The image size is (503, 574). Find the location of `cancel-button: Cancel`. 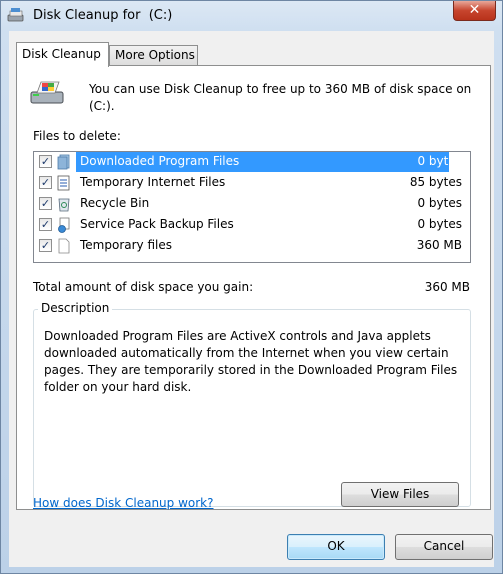

cancel-button: Cancel is located at coordinates (444, 547).